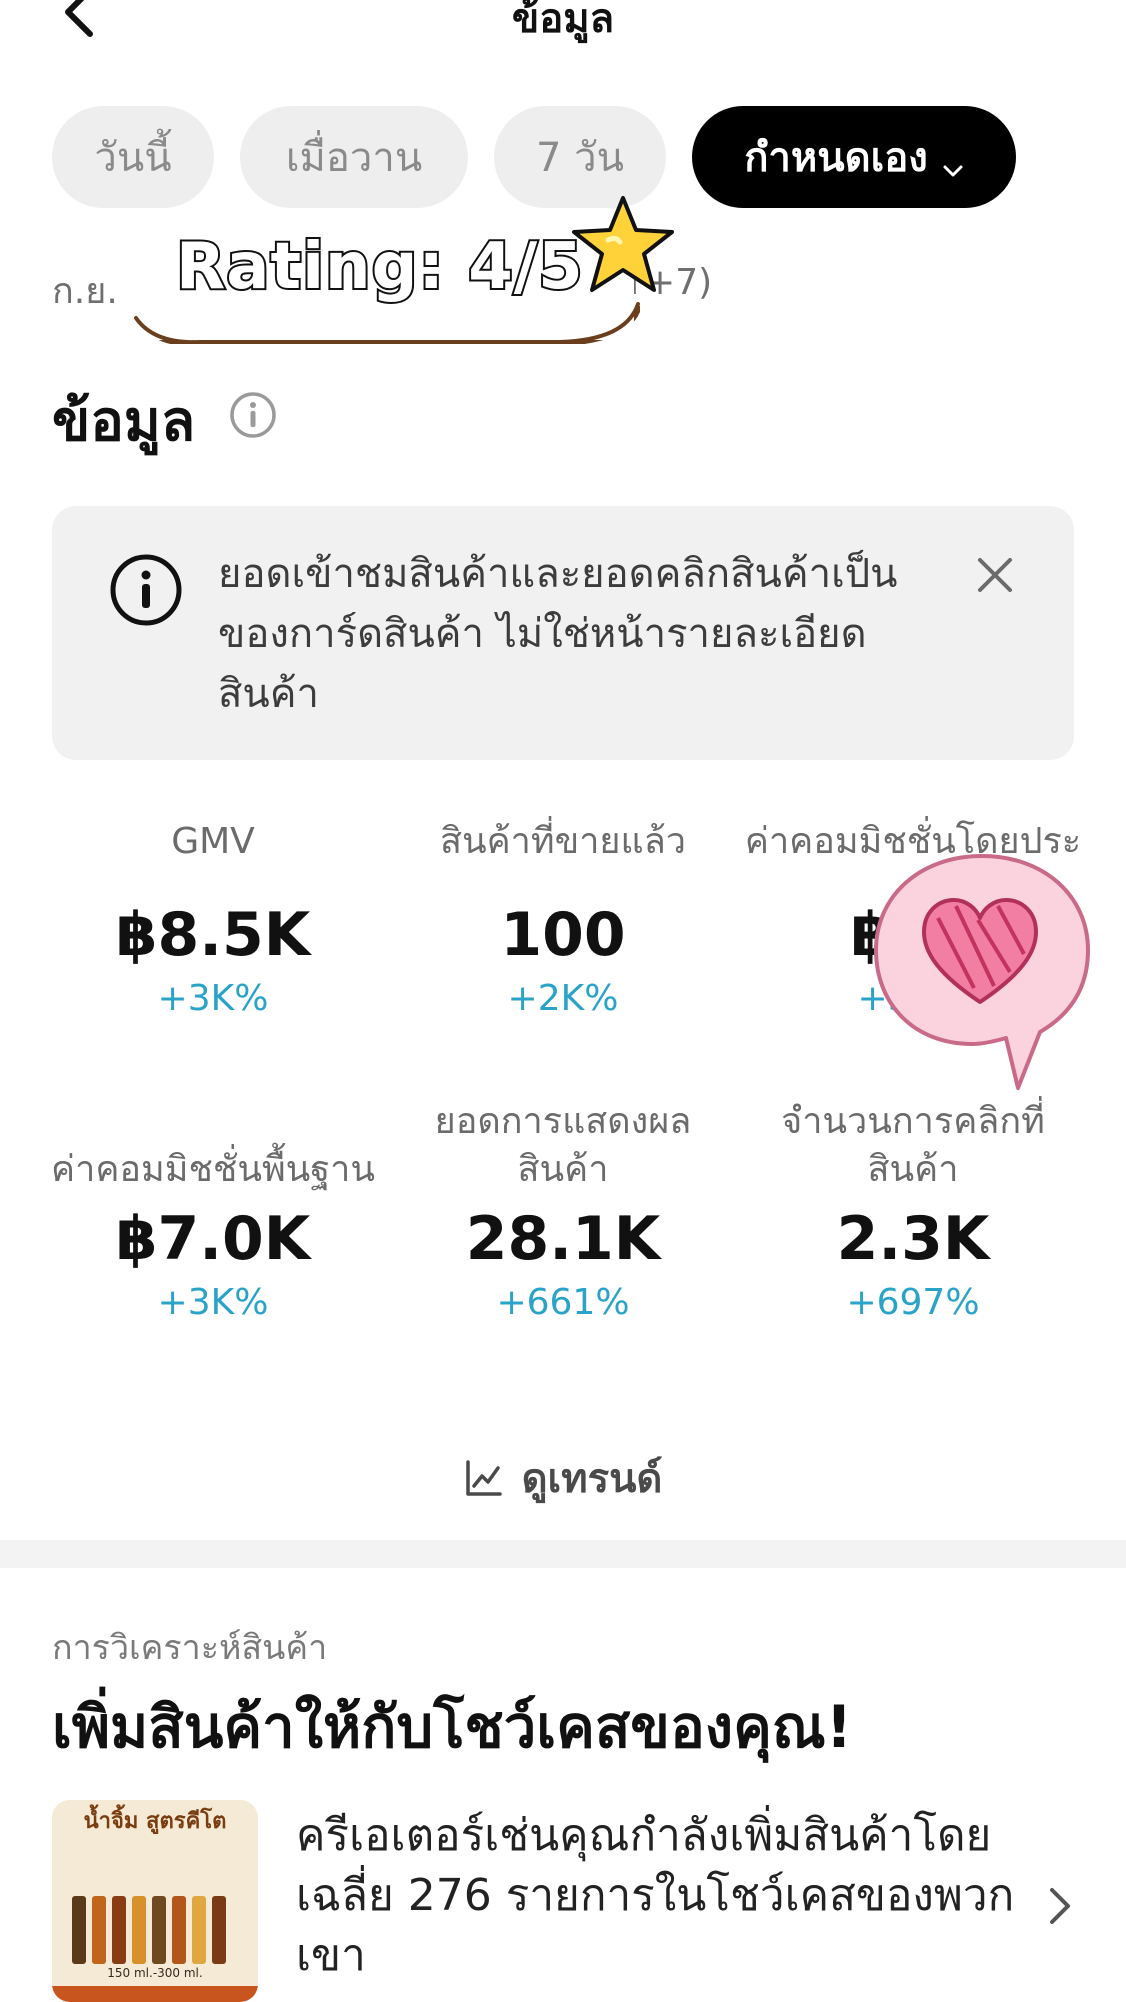  I want to click on metric-value: 28.1K, so click(563, 1239).